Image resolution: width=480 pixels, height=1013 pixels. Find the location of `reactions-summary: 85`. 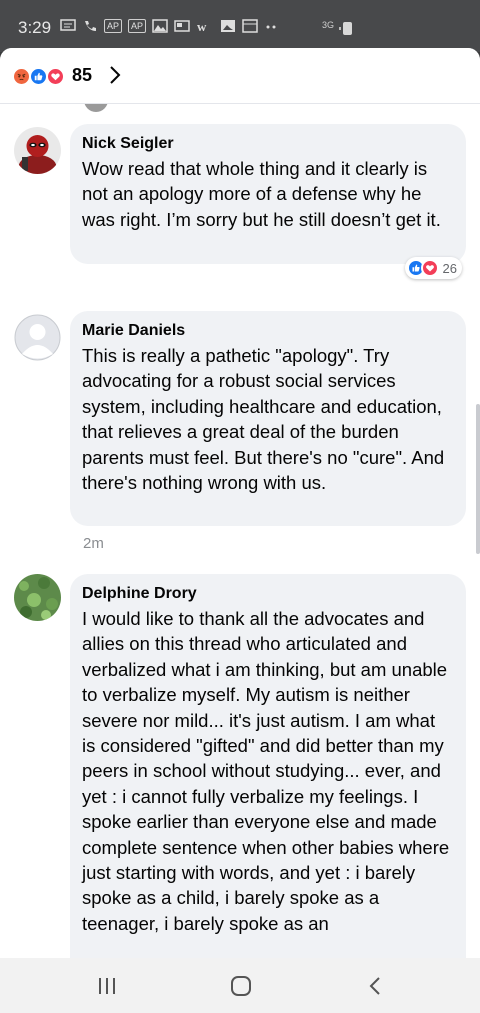

reactions-summary: 85 is located at coordinates (240, 76).